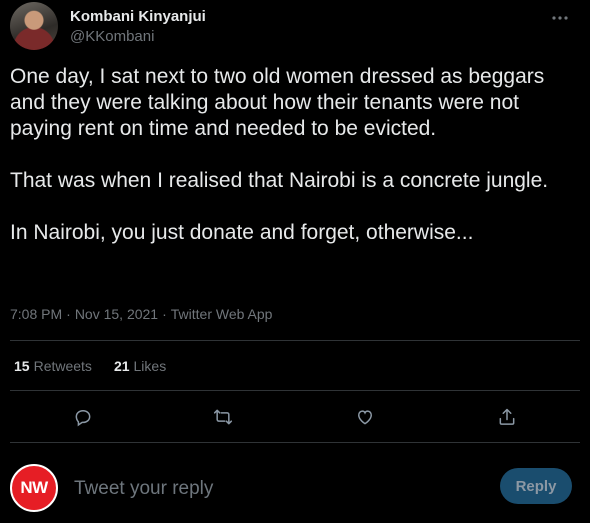  I want to click on retweets-stat: 15 Retweets, so click(53, 366).